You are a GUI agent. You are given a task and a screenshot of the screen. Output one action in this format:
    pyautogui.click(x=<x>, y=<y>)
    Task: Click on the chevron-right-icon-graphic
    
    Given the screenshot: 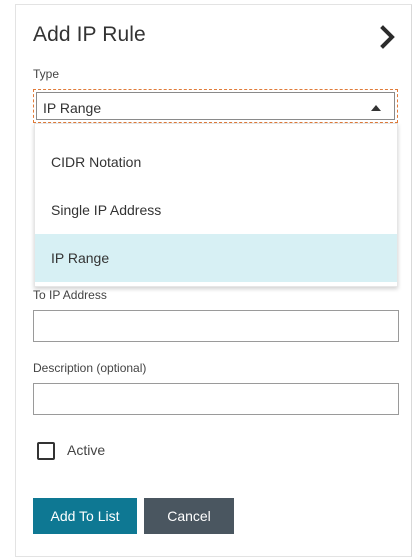 What is the action you would take?
    pyautogui.click(x=387, y=37)
    